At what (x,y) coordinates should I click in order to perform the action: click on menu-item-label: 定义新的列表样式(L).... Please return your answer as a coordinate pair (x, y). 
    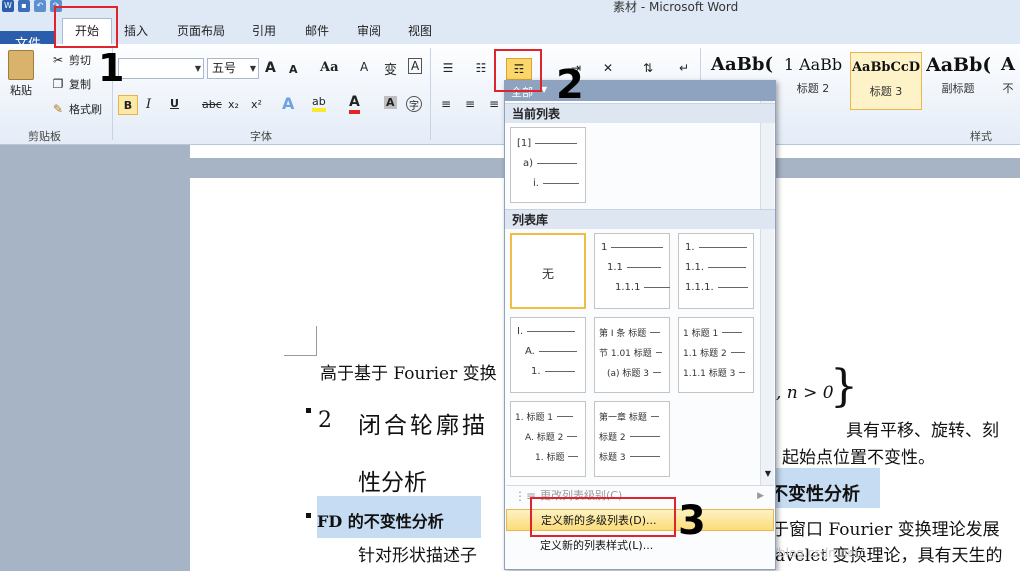
    Looking at the image, I should click on (597, 545).